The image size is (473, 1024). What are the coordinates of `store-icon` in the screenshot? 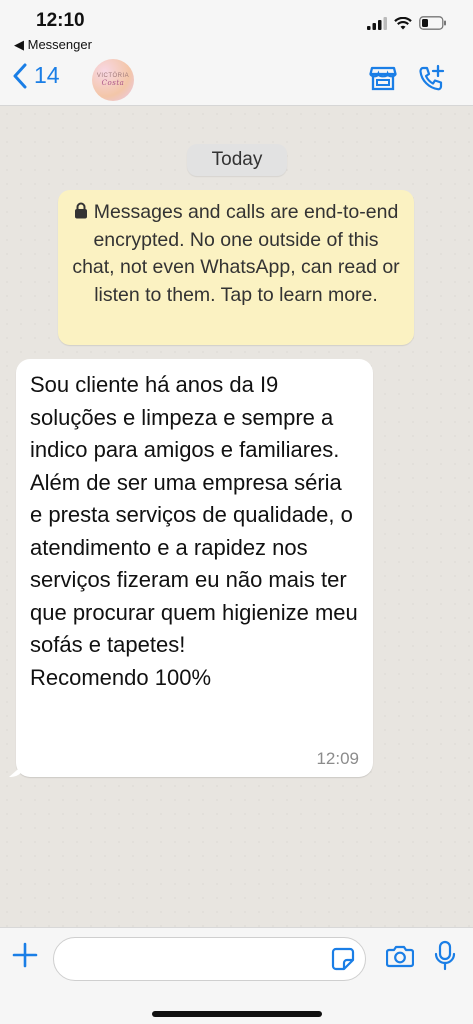 It's located at (383, 78).